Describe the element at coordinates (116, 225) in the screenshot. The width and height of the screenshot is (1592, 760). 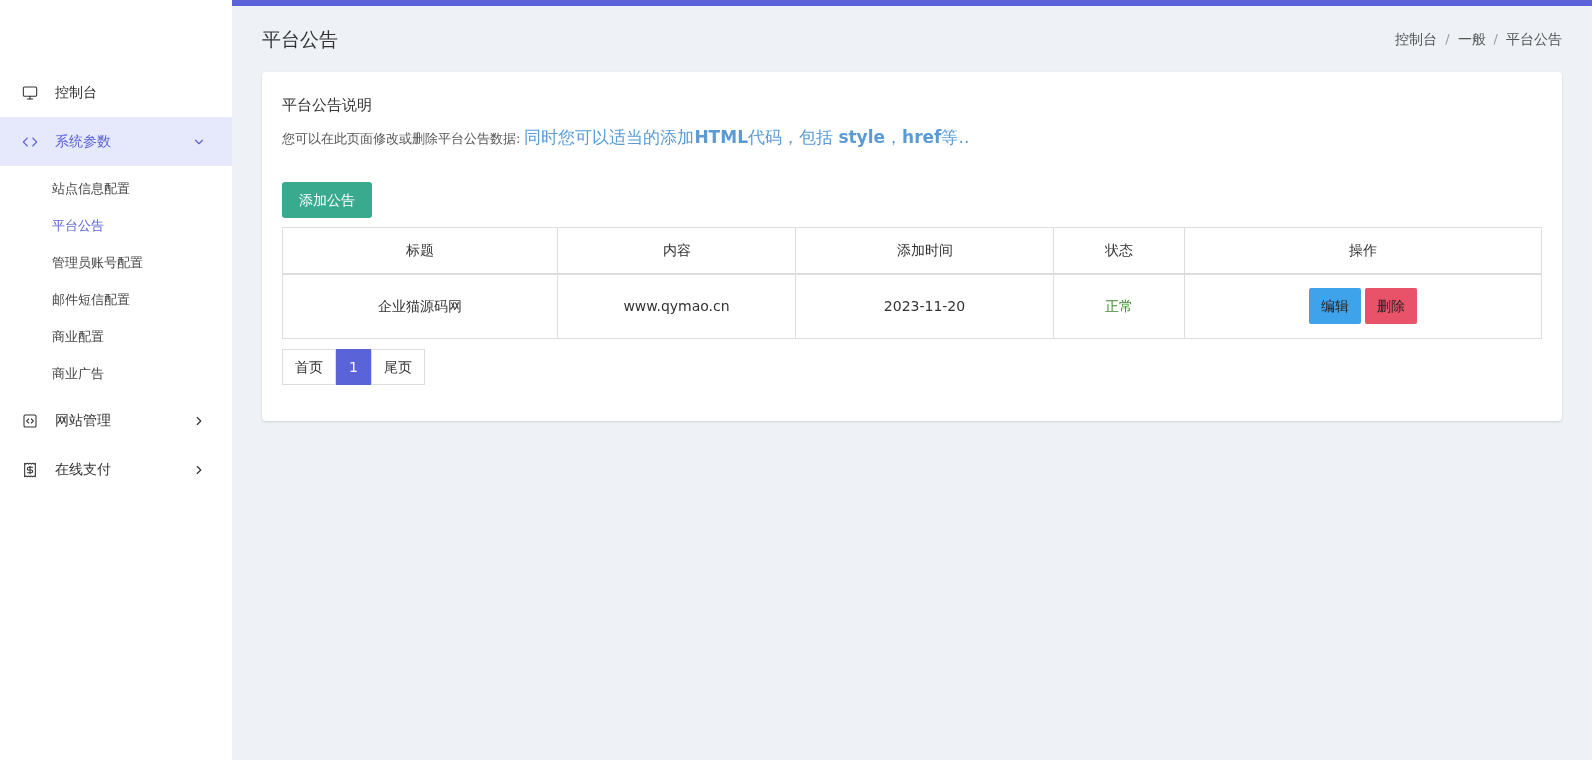
I see `submenu-item: 平台公告` at that location.